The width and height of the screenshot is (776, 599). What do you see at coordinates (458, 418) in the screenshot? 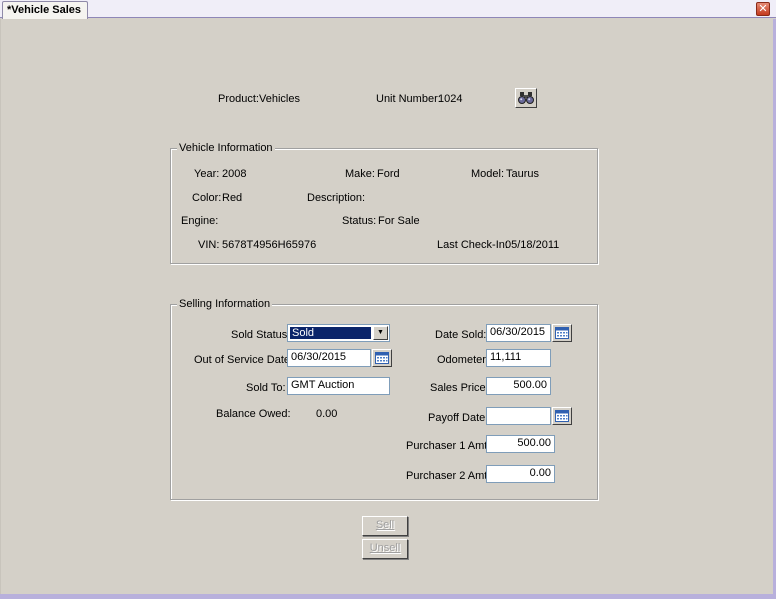
I see `payoff-date-label: Payoff Date:` at bounding box center [458, 418].